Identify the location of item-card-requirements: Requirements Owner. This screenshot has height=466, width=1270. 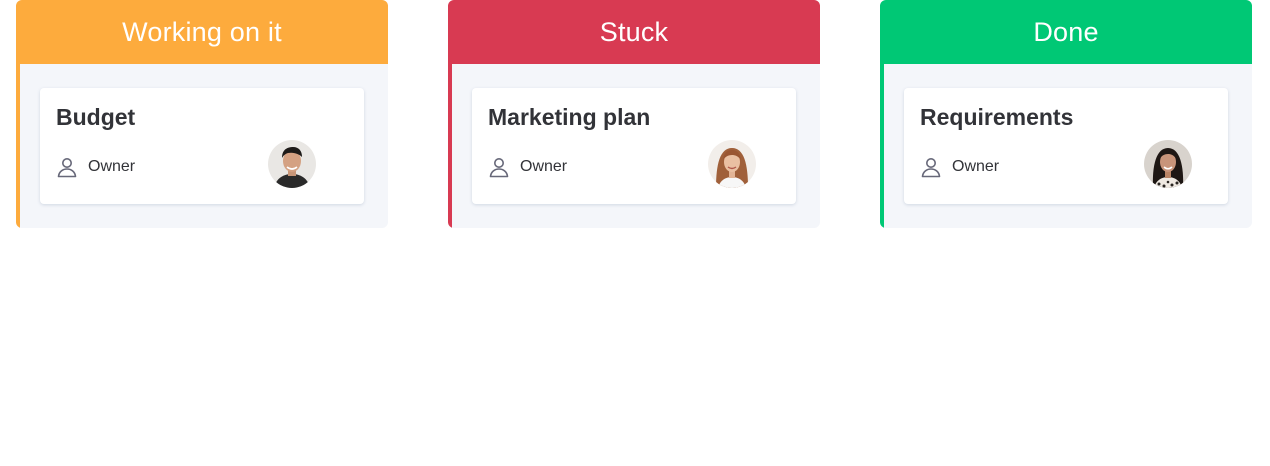
(1066, 146).